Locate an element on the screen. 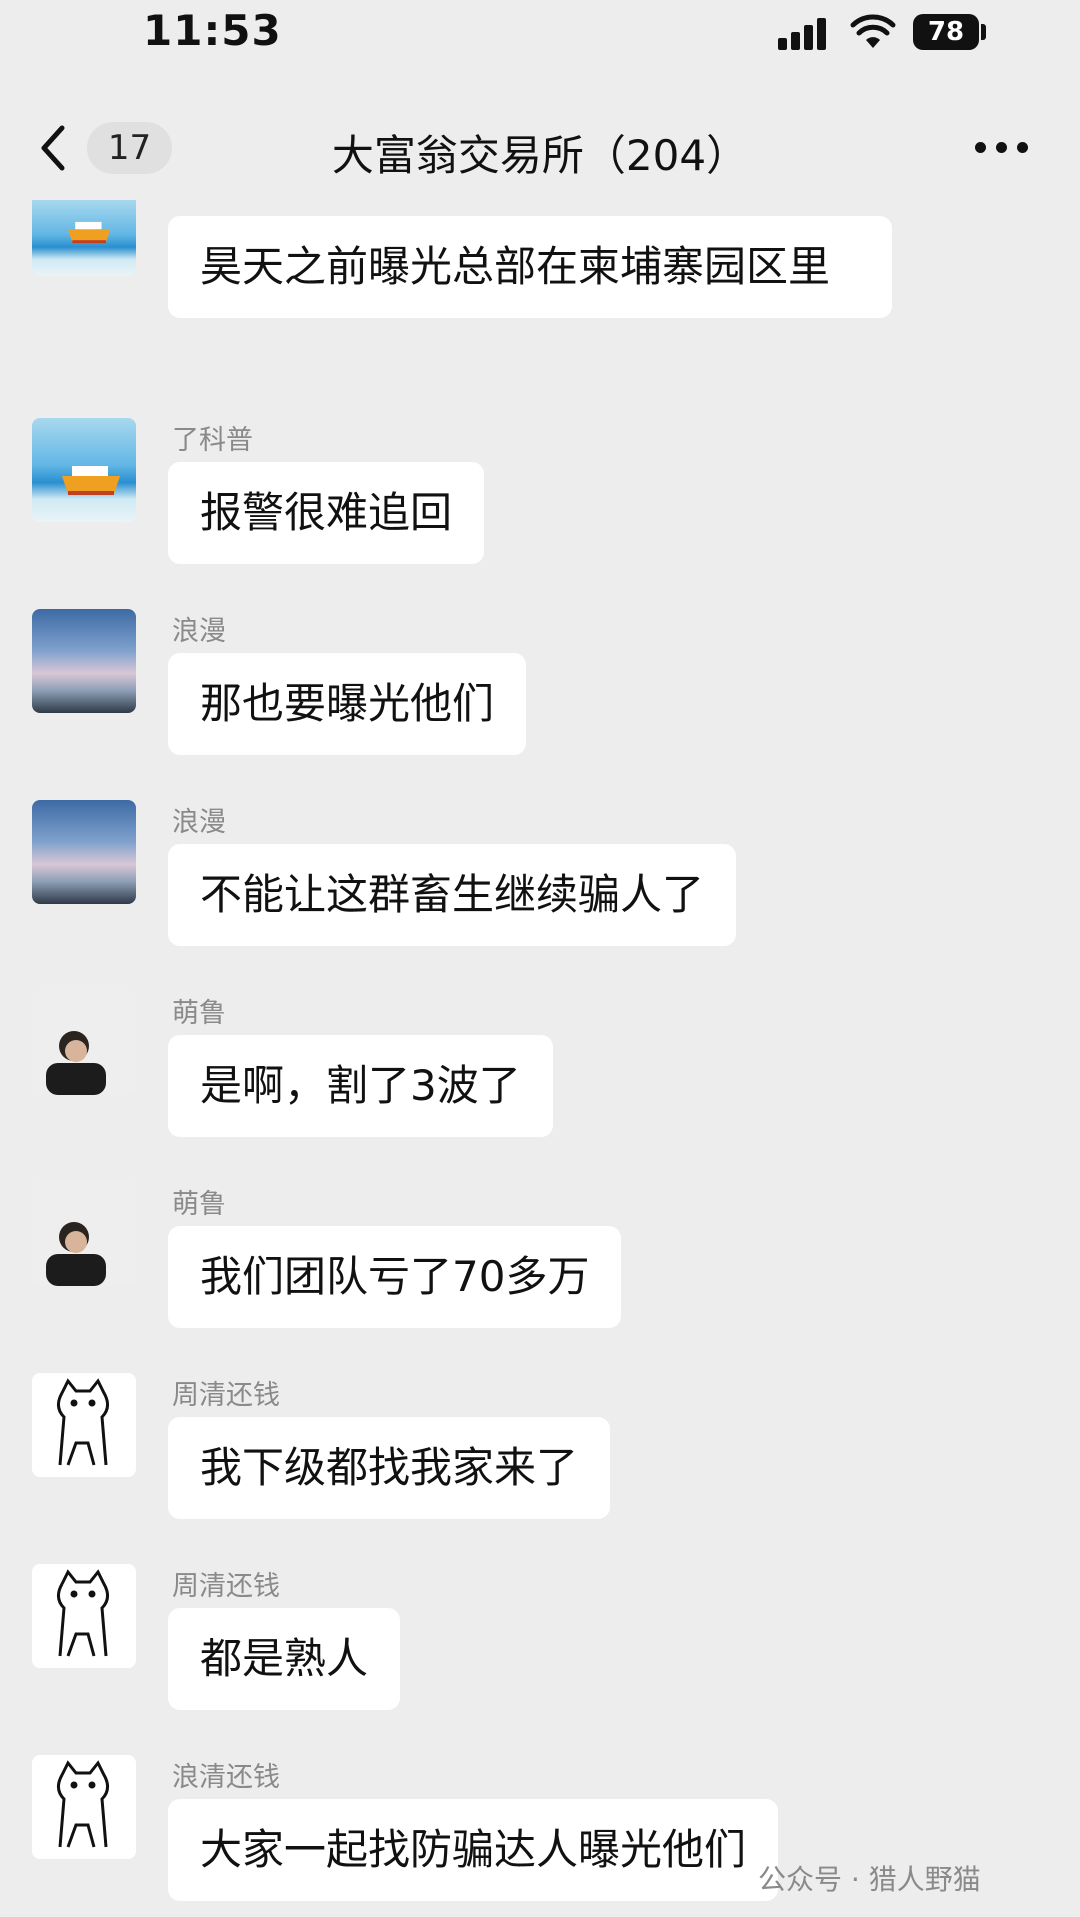 Image resolution: width=1080 pixels, height=1917 pixels. message-bubble: 那也要曝光他们 is located at coordinates (347, 704).